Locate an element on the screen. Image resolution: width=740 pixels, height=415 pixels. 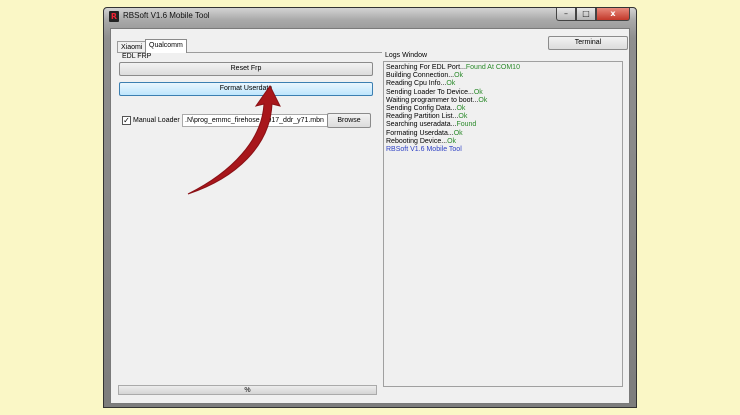
close-button: x is located at coordinates (613, 14).